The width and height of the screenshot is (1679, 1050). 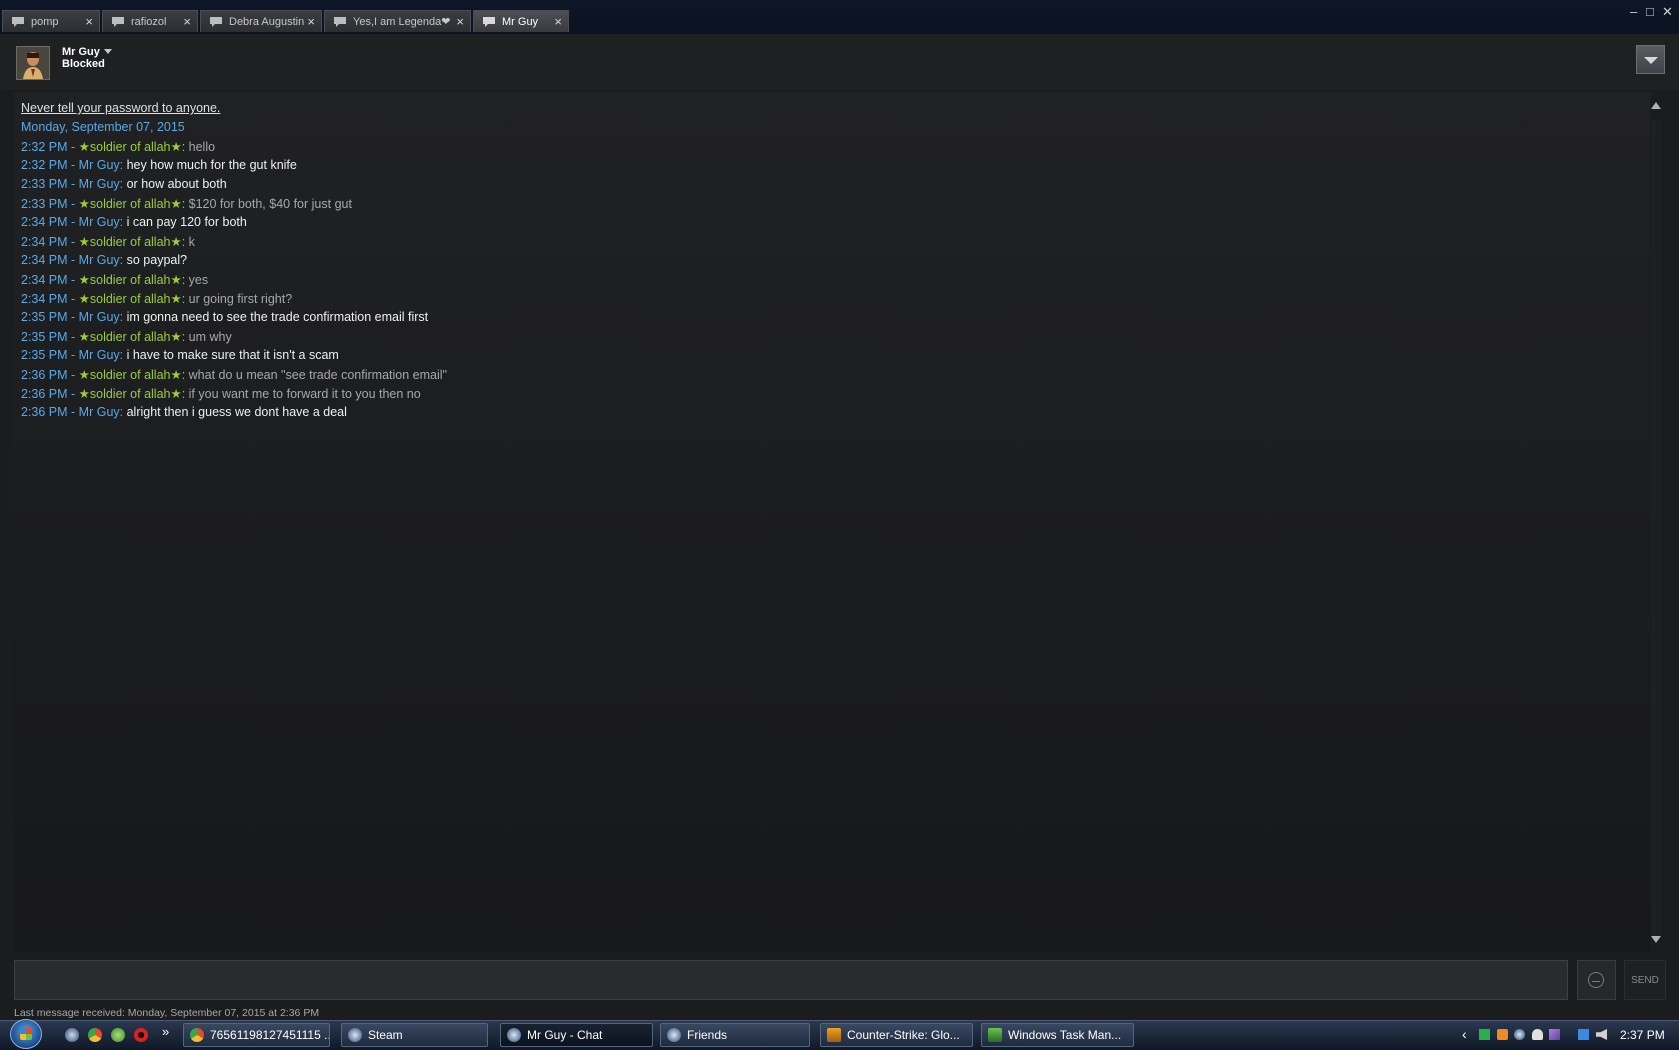 What do you see at coordinates (45, 21) in the screenshot?
I see `tab-label: pomp` at bounding box center [45, 21].